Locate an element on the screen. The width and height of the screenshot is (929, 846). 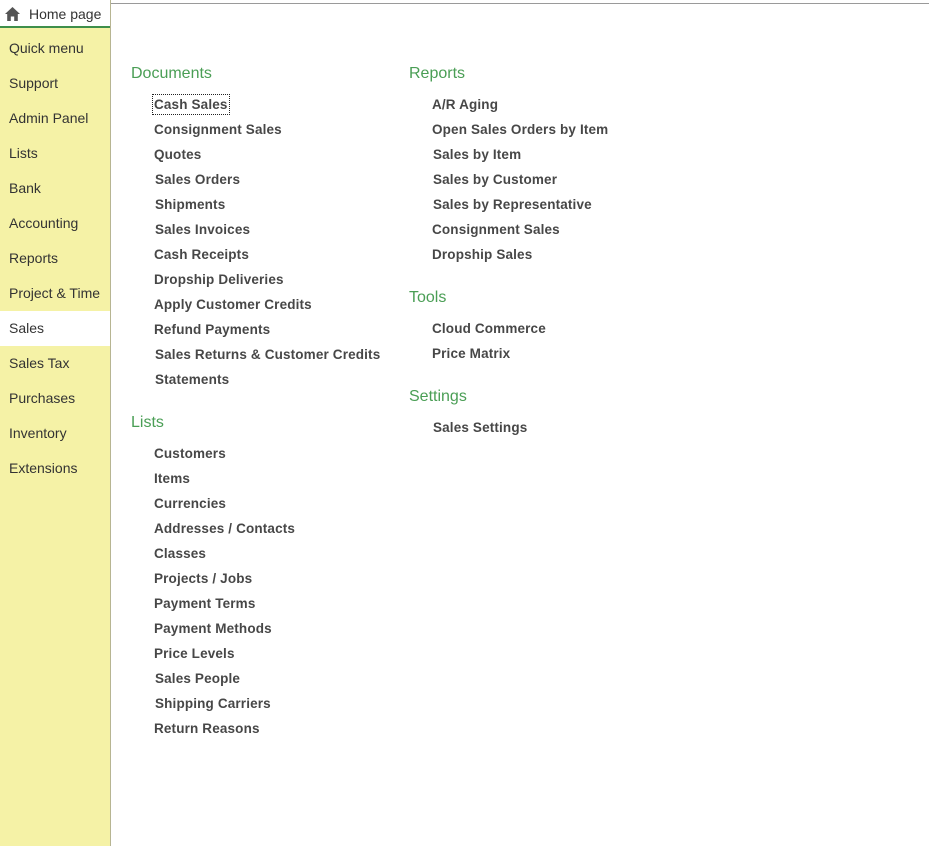
sidebar-item-bank: Bank is located at coordinates (55, 188).